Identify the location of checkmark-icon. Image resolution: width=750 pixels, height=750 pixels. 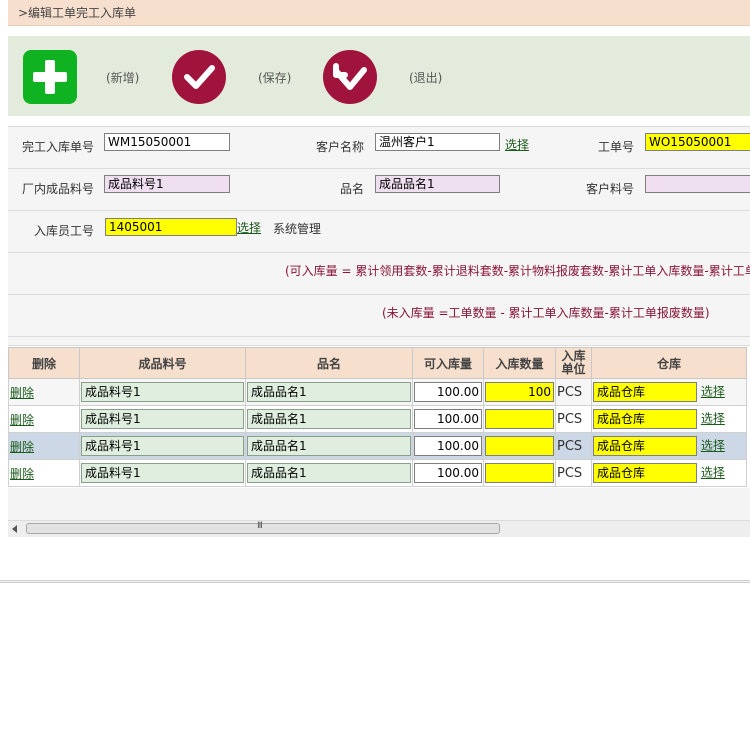
(199, 77).